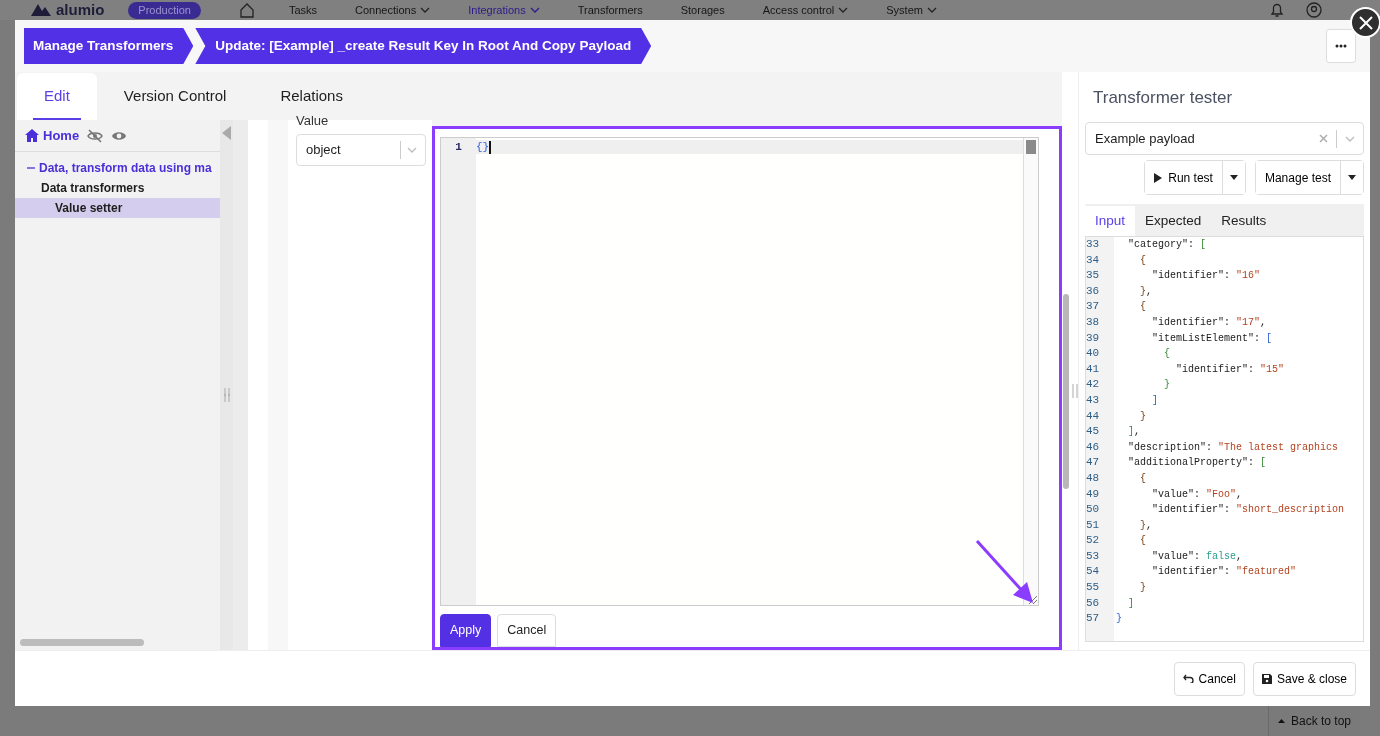  Describe the element at coordinates (57, 96) in the screenshot. I see `tab: Edit` at that location.